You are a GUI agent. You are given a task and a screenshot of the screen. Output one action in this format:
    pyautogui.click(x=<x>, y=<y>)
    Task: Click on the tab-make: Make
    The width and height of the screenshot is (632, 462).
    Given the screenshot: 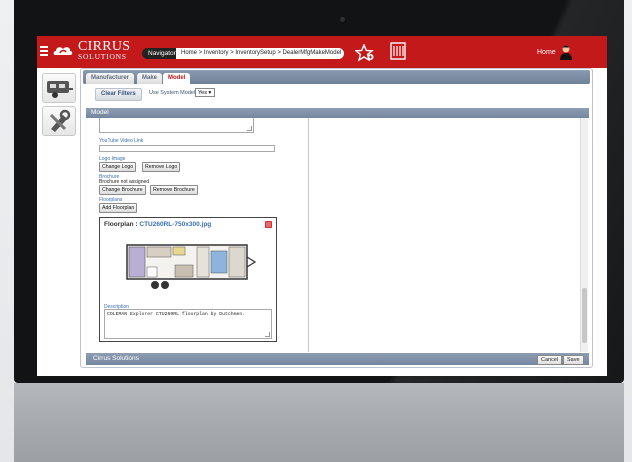 What is the action you would take?
    pyautogui.click(x=150, y=78)
    